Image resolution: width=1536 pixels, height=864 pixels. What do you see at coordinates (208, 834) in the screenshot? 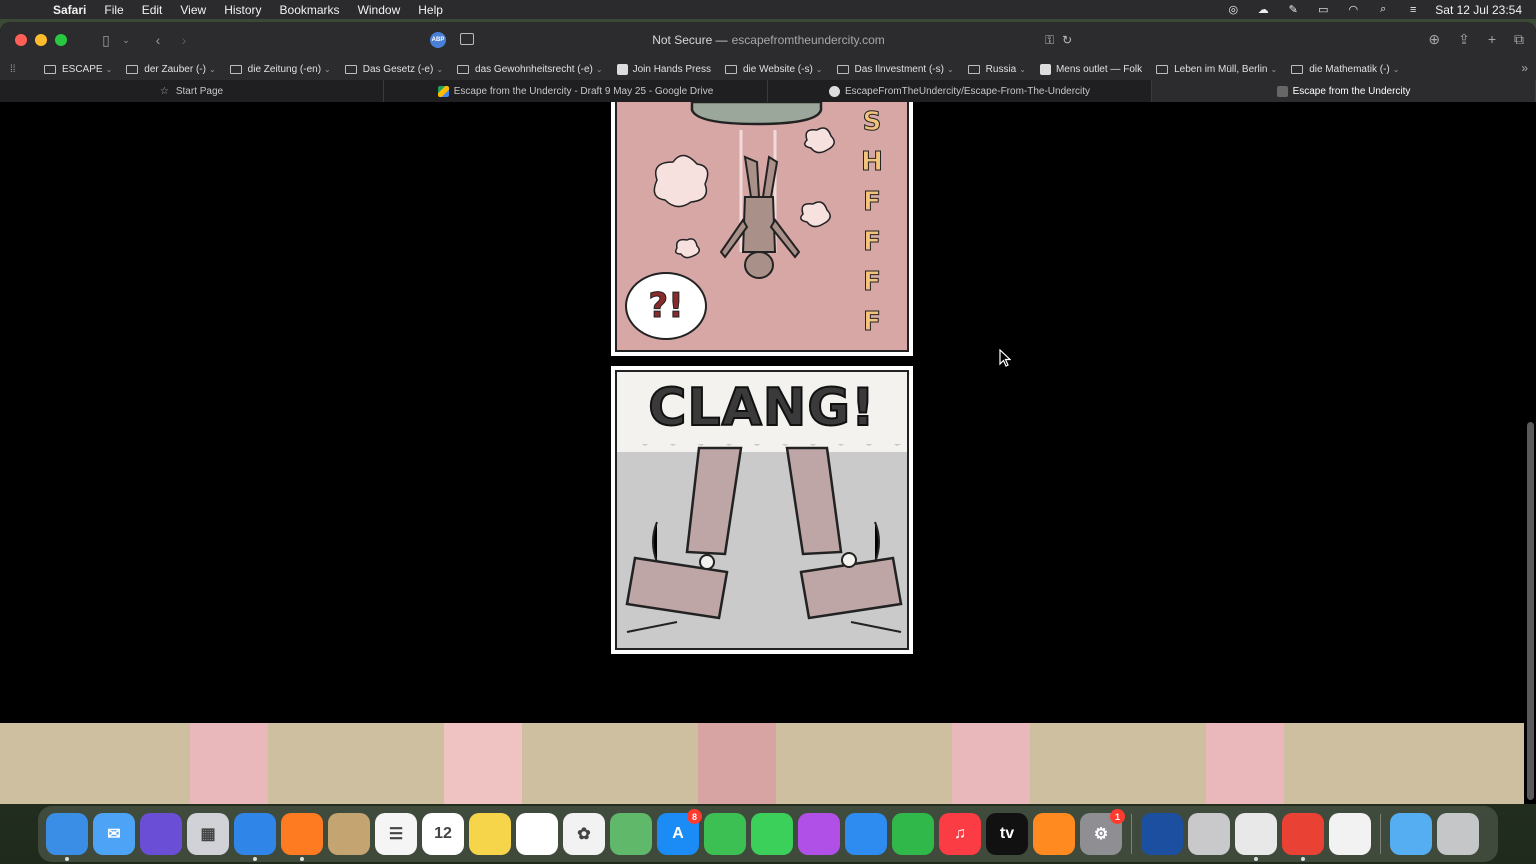
I see `launchpad-dock-icon: ▦` at bounding box center [208, 834].